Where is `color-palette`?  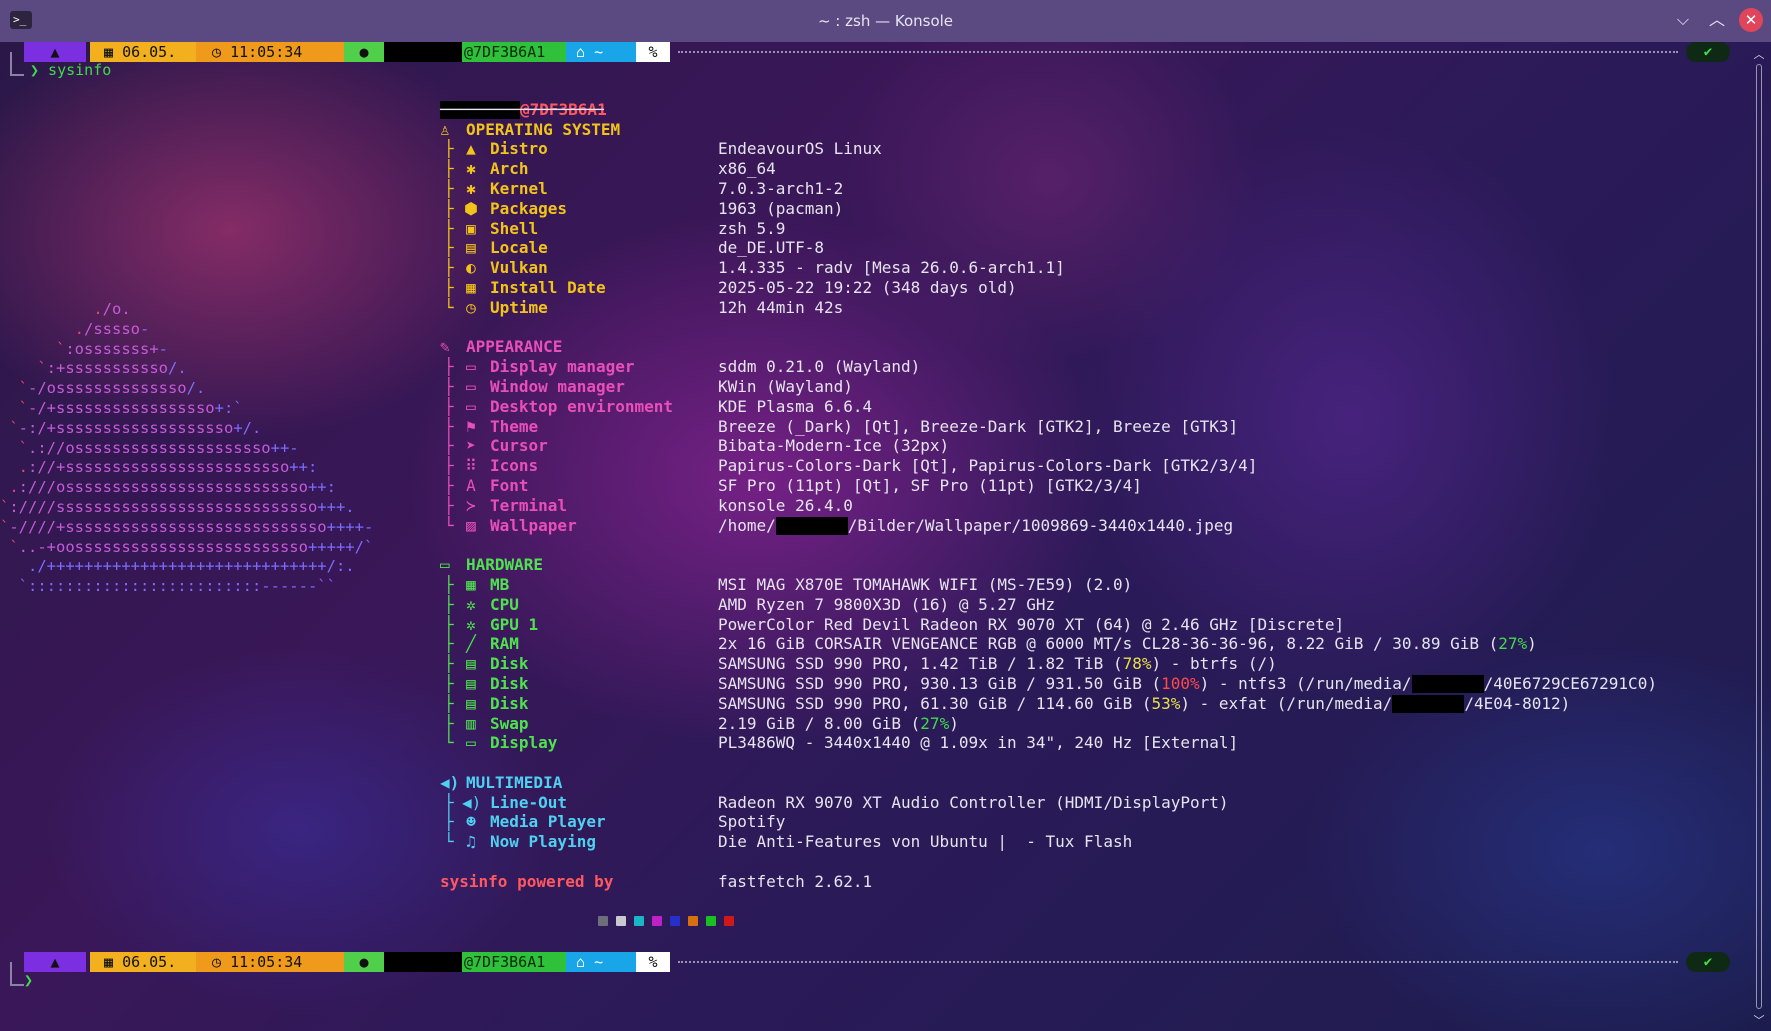
color-palette is located at coordinates (666, 921).